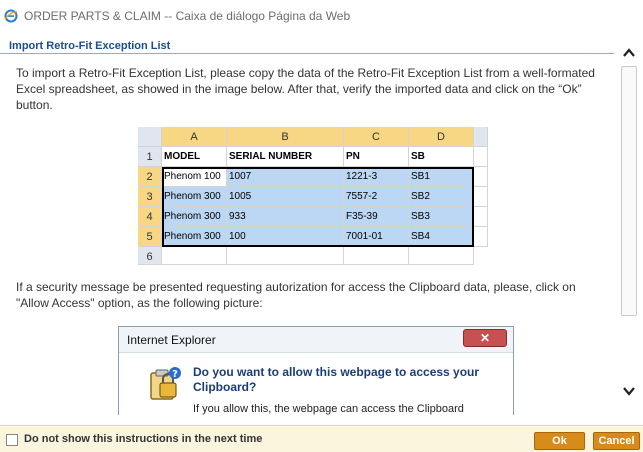 The width and height of the screenshot is (643, 452). Describe the element at coordinates (441, 237) in the screenshot. I see `excel-cell: SB4` at that location.